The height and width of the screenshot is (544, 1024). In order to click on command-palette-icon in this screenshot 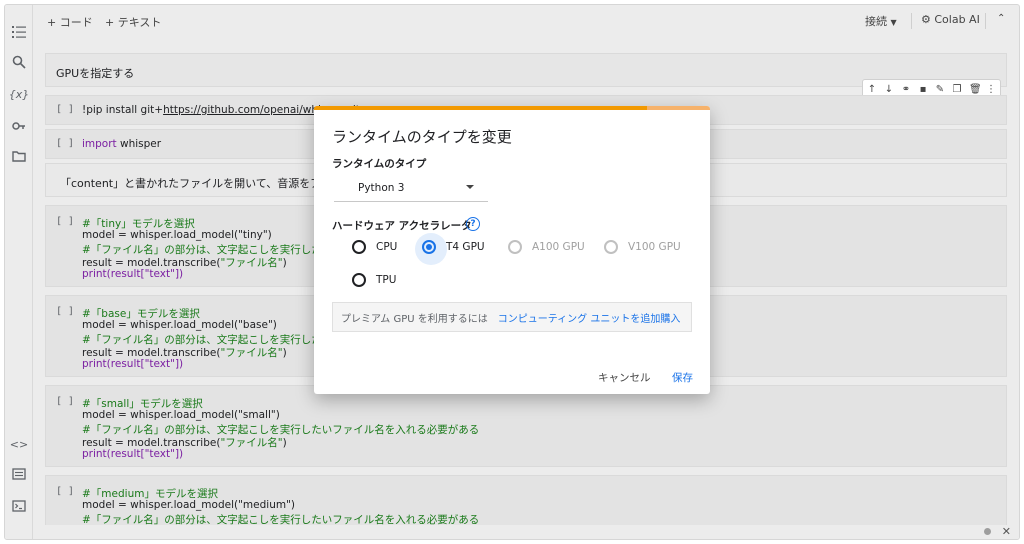, I will do `click(19, 474)`.